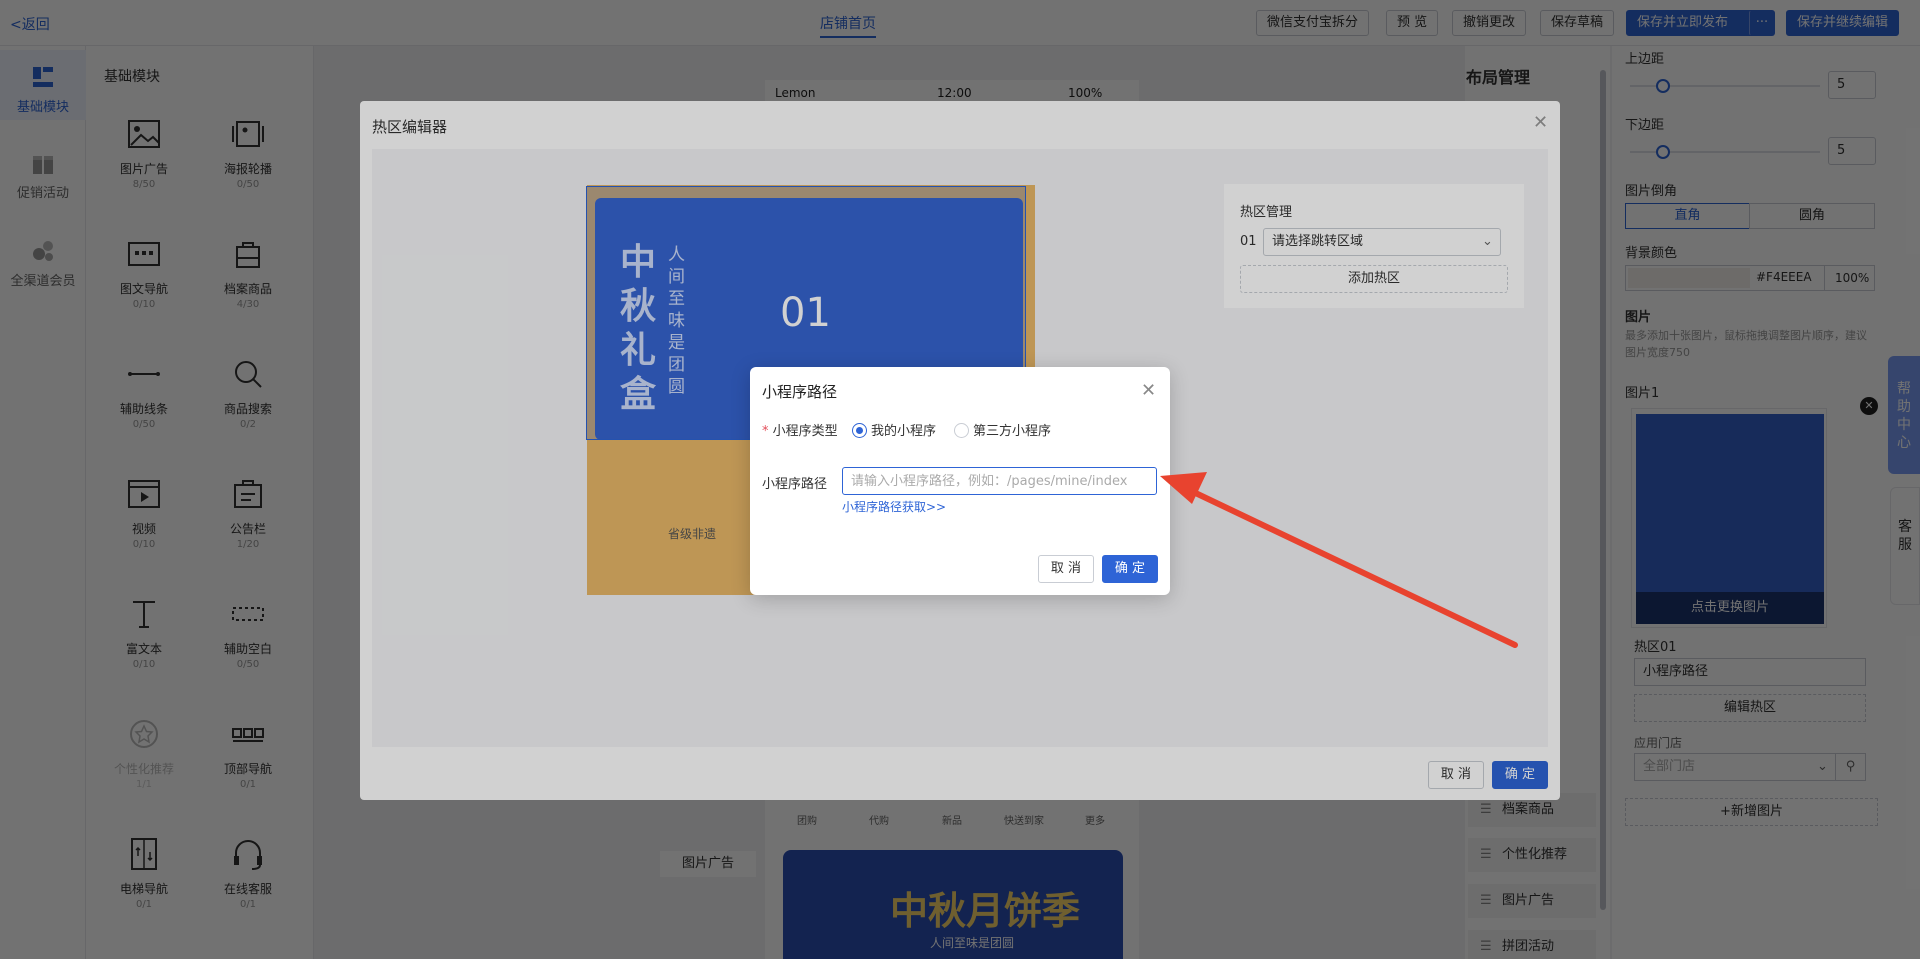 The image size is (1920, 959). Describe the element at coordinates (1350, 566) in the screenshot. I see `arrow-shaft` at that location.